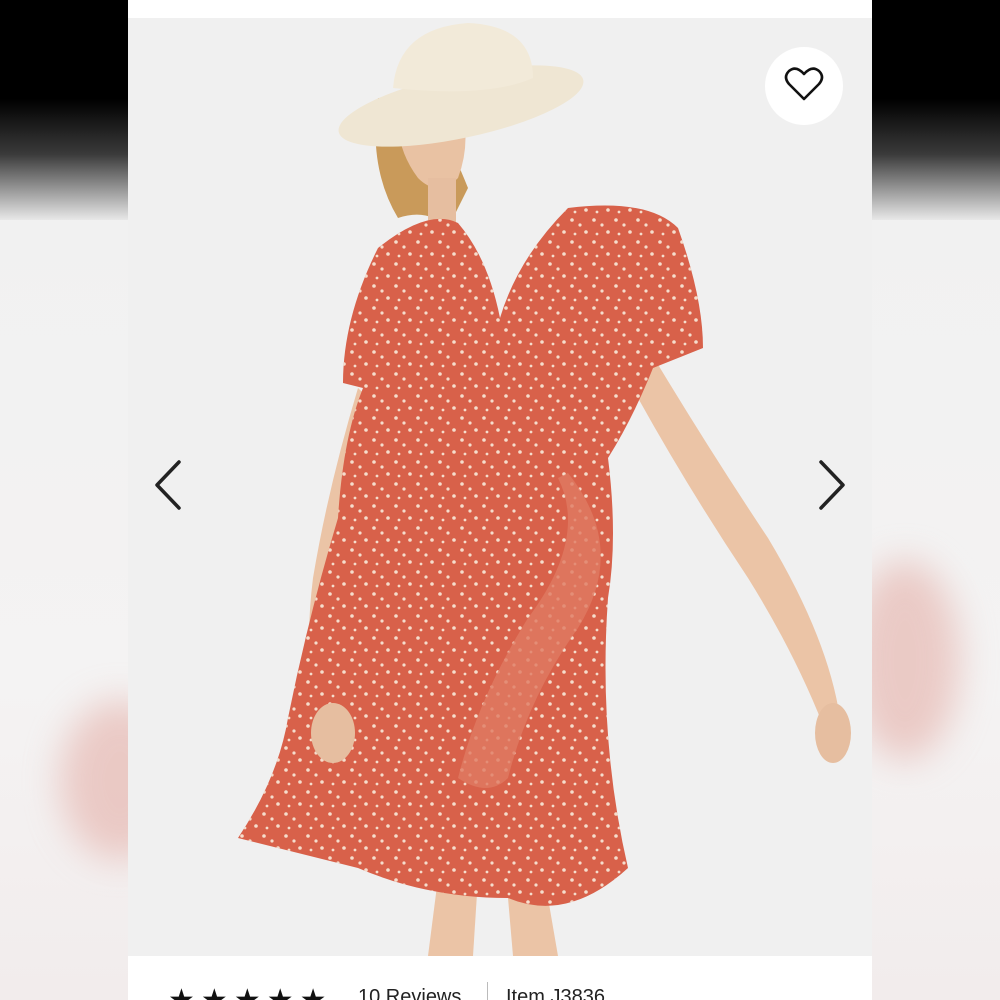  Describe the element at coordinates (935, 500) in the screenshot. I see `right-blurred-backdrop` at that location.